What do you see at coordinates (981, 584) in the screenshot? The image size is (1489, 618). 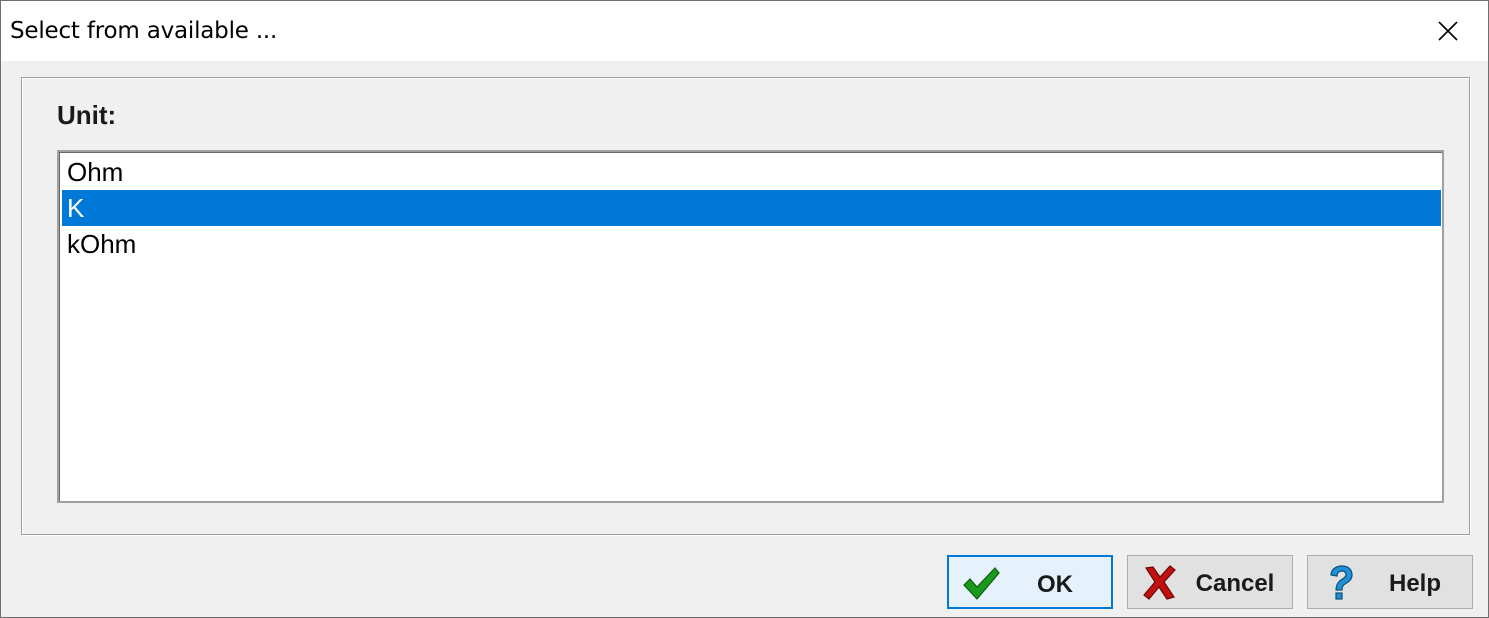 I see `checkmark-icon` at bounding box center [981, 584].